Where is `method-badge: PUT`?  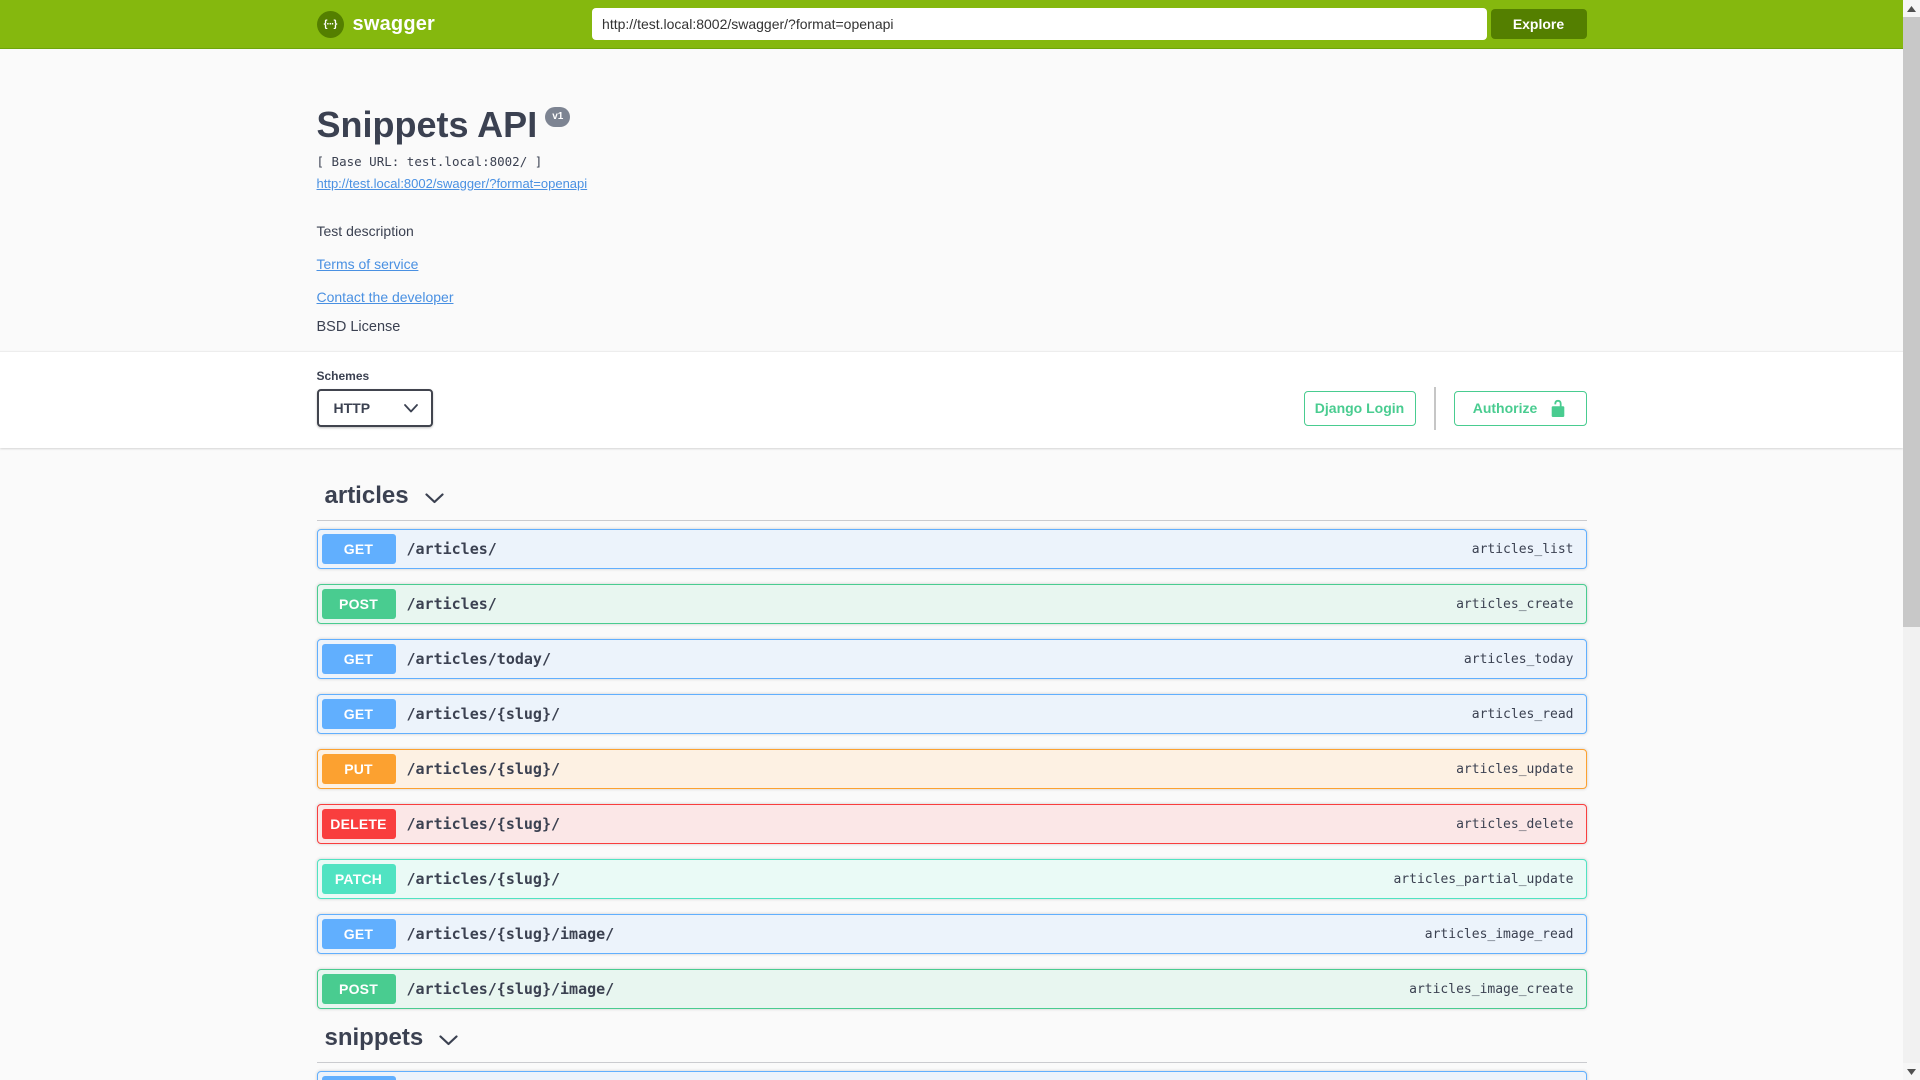 method-badge: PUT is located at coordinates (358, 769).